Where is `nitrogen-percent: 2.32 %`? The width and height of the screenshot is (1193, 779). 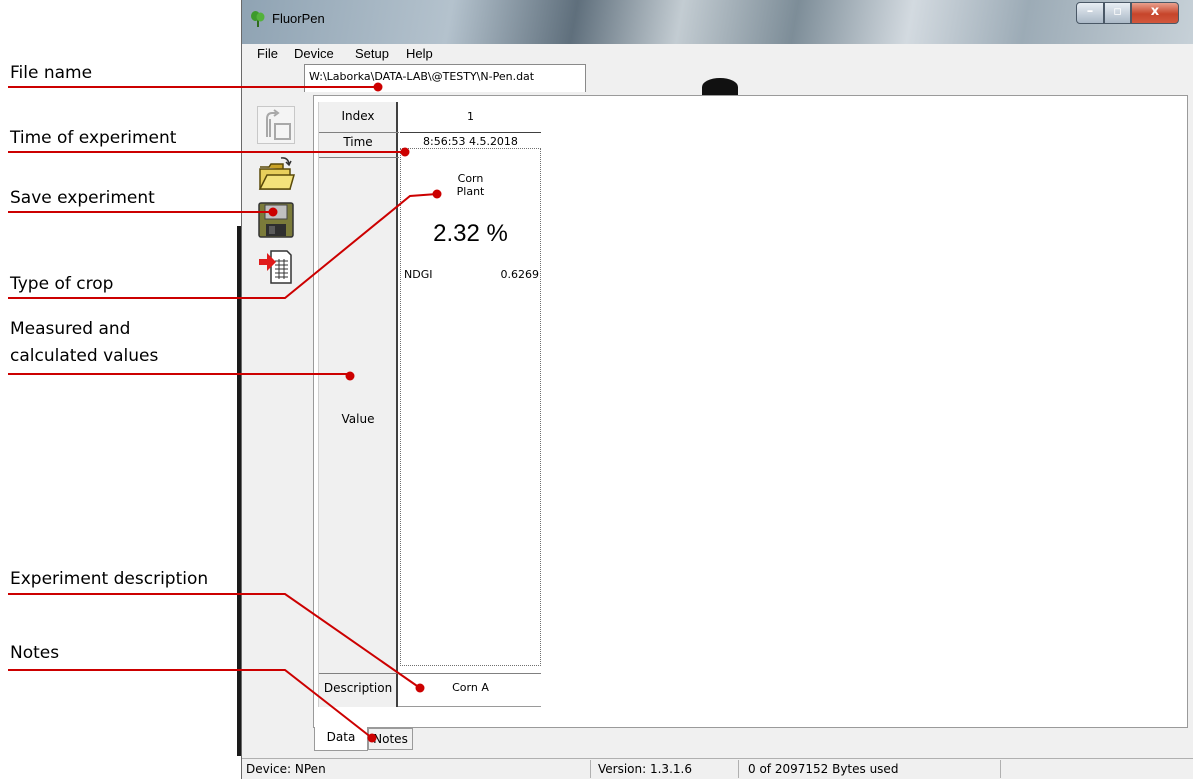
nitrogen-percent: 2.32 % is located at coordinates (470, 233).